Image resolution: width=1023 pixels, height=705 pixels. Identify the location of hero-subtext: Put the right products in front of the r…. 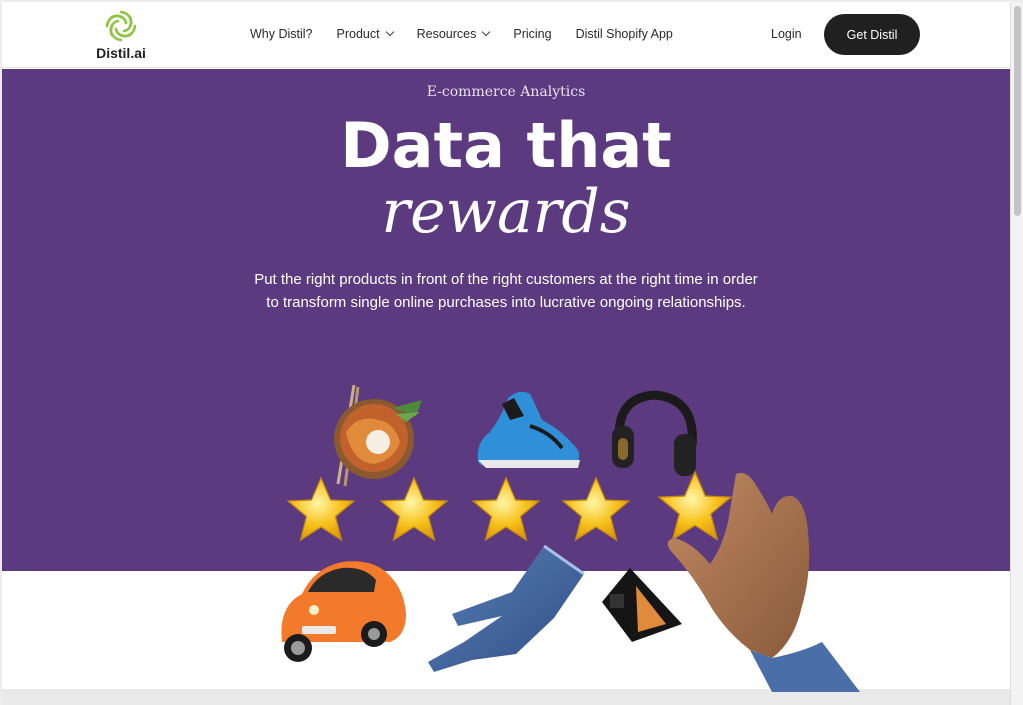
(506, 291).